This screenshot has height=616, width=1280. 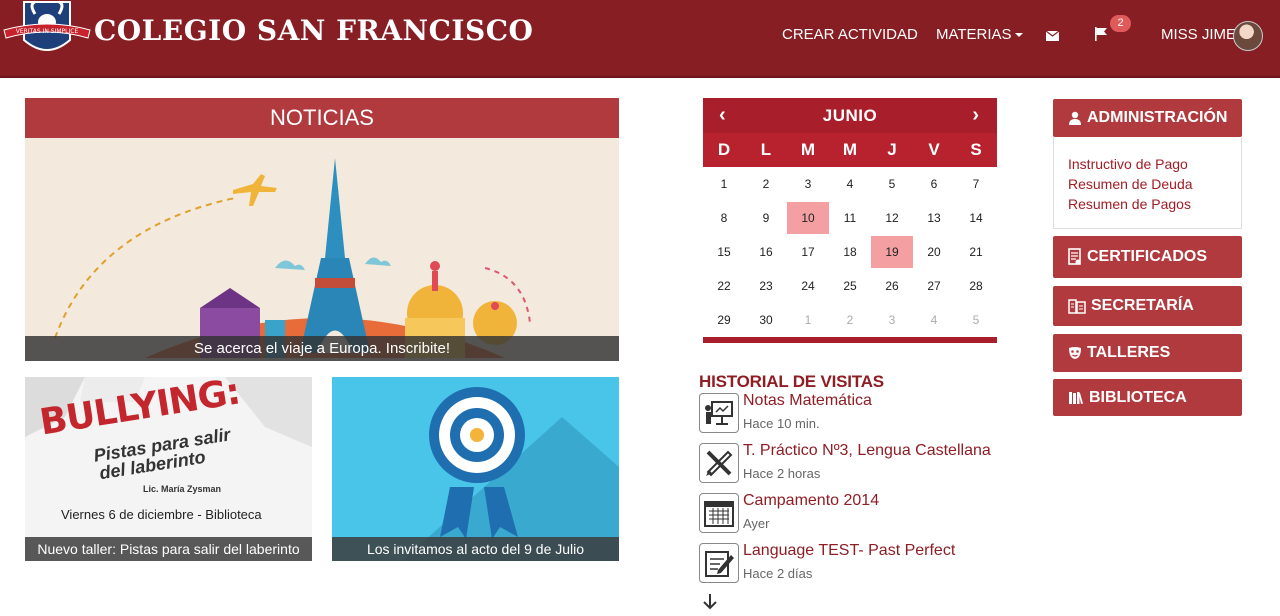 What do you see at coordinates (934, 184) in the screenshot?
I see `calendar-day: 6` at bounding box center [934, 184].